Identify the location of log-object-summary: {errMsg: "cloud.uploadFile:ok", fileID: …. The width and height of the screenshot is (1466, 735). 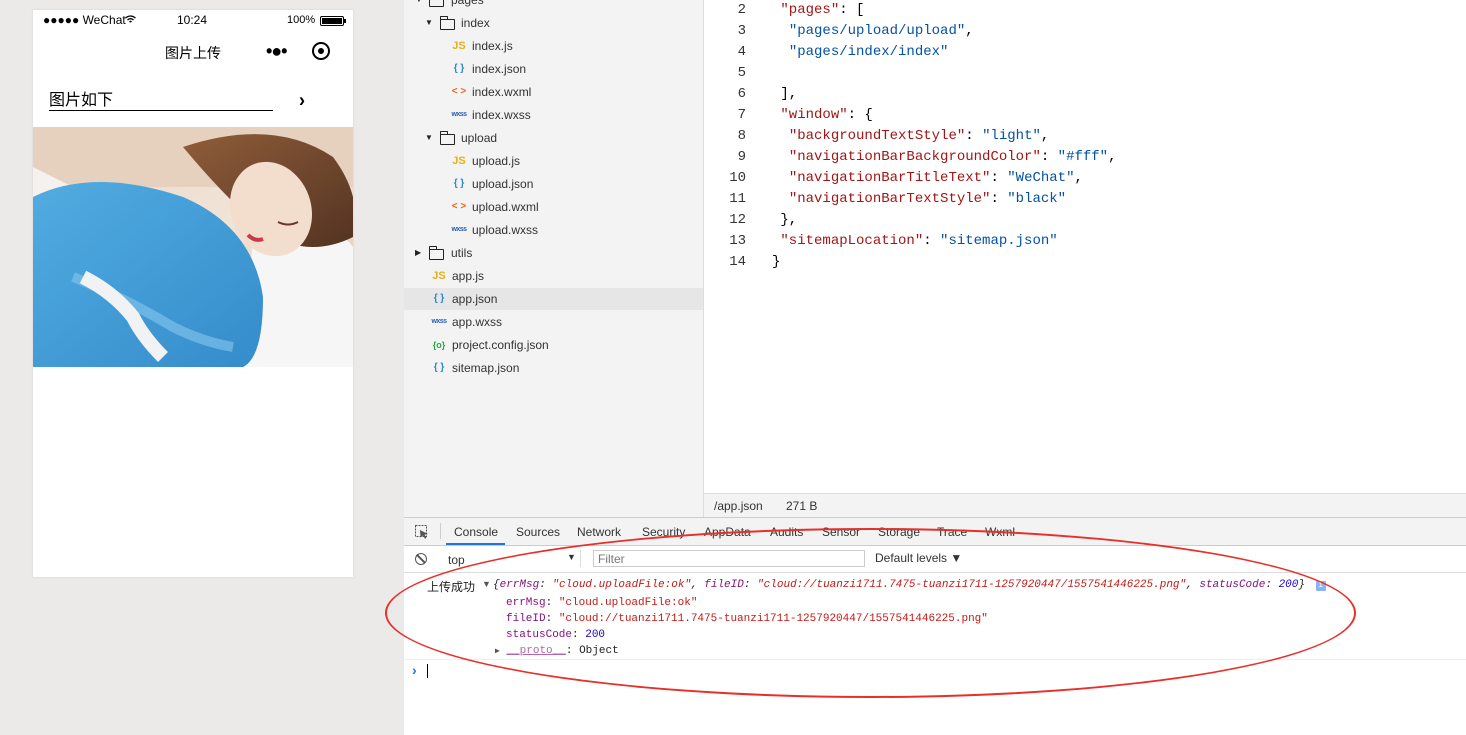
(909, 585).